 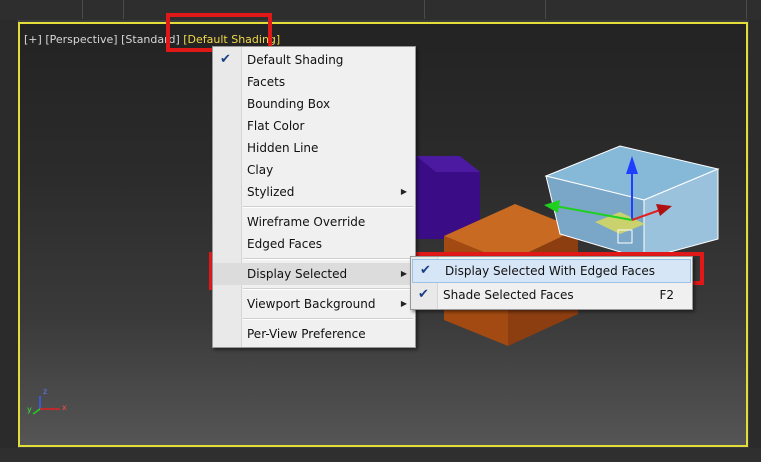 I want to click on top-toolbar-strip, so click(x=380, y=10).